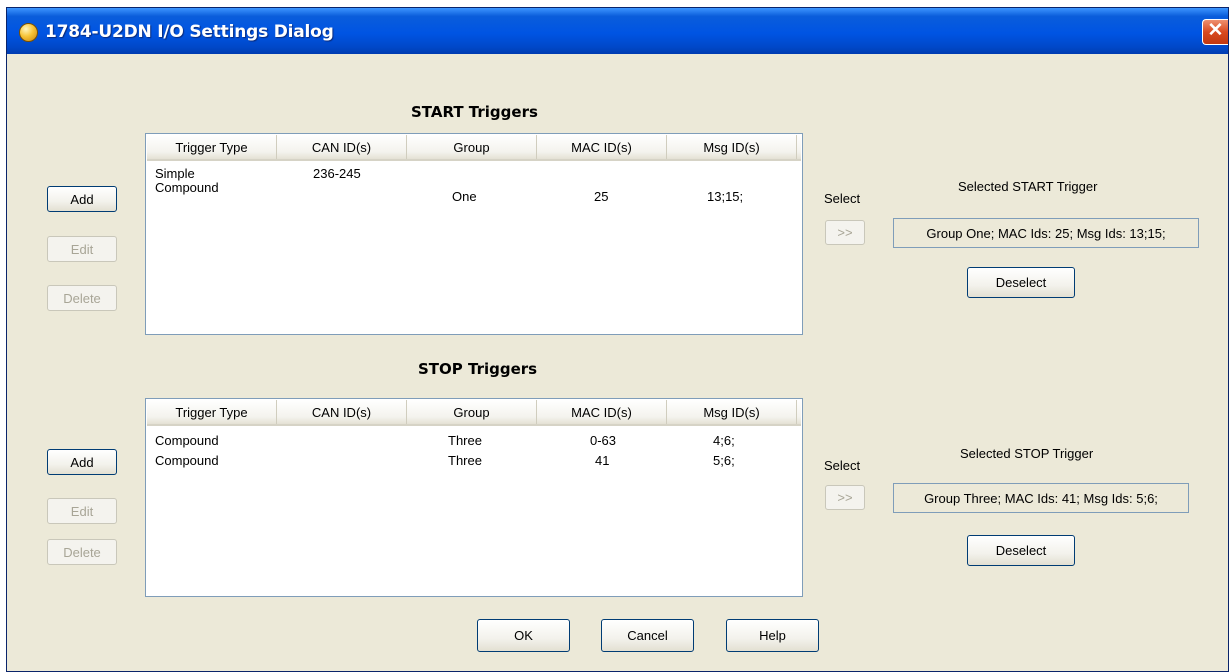 The height and width of the screenshot is (672, 1229). I want to click on start-delete-button: Delete, so click(82, 298).